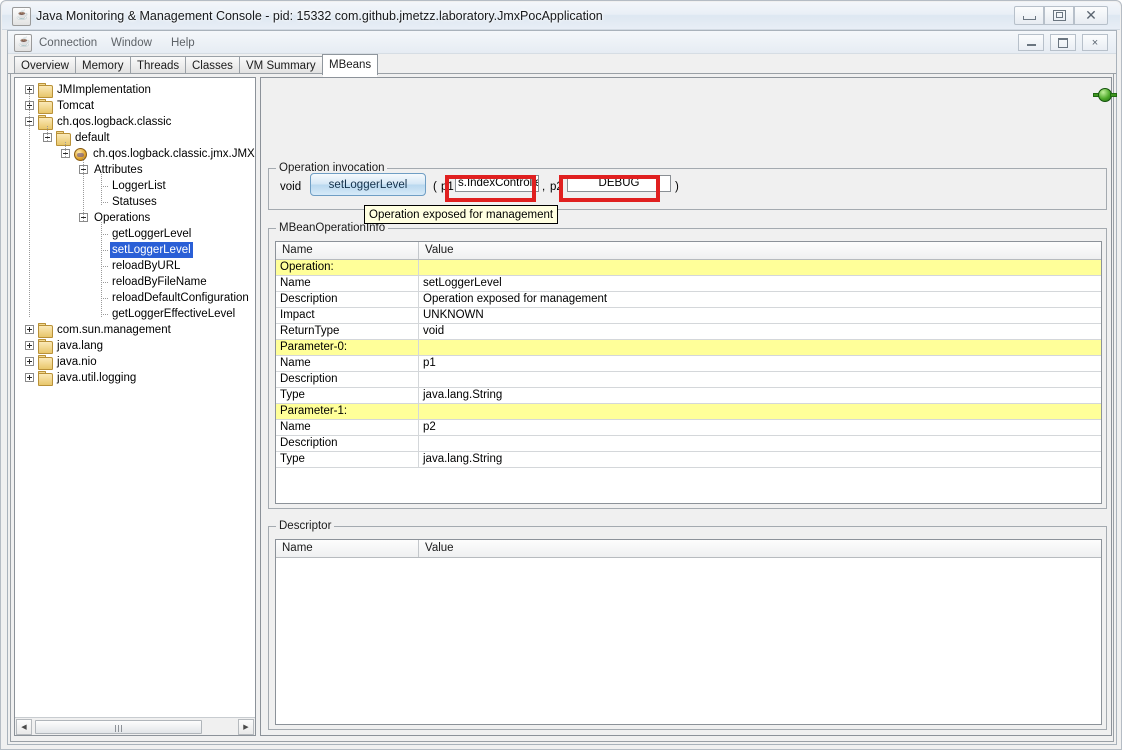 This screenshot has height=750, width=1122. Describe the element at coordinates (1095, 42) in the screenshot. I see `internal-close-button: ×` at that location.